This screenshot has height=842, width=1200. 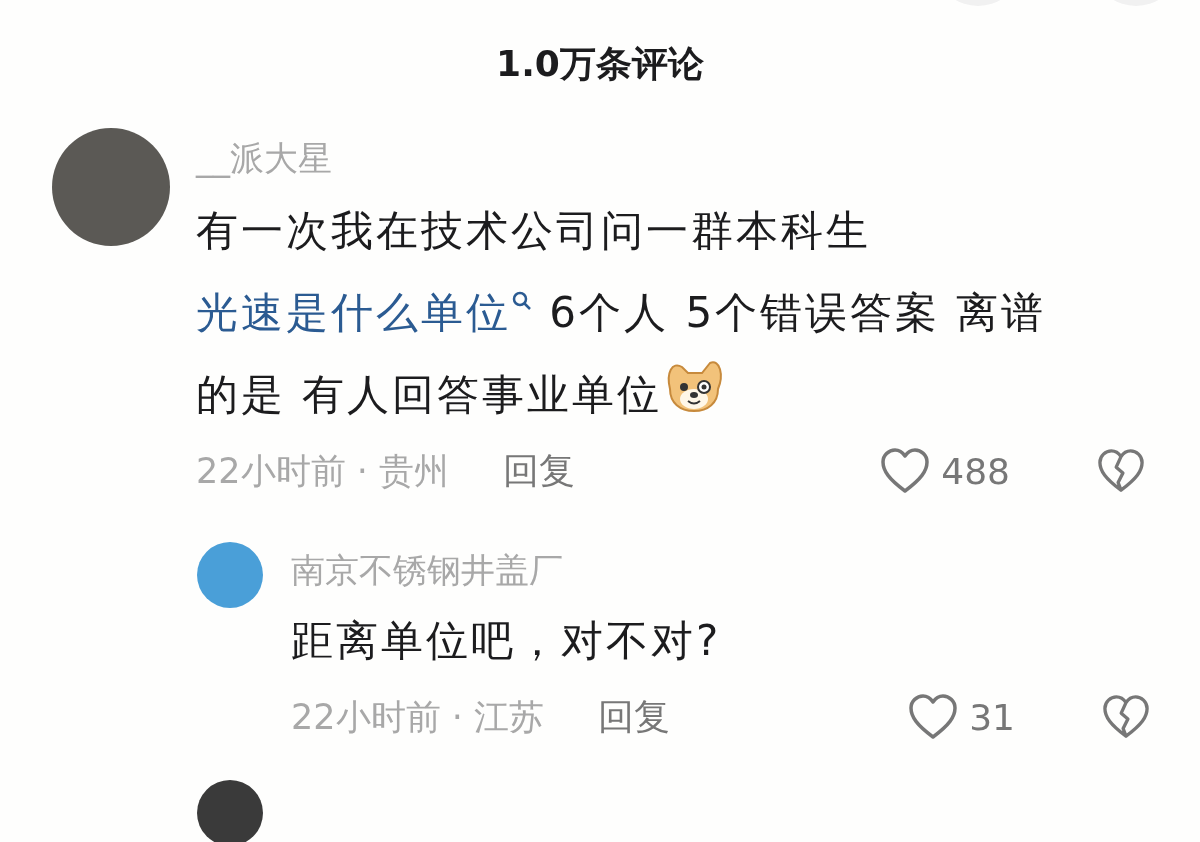 What do you see at coordinates (721, 570) in the screenshot?
I see `user-name: 南京不锈钢井盖厂` at bounding box center [721, 570].